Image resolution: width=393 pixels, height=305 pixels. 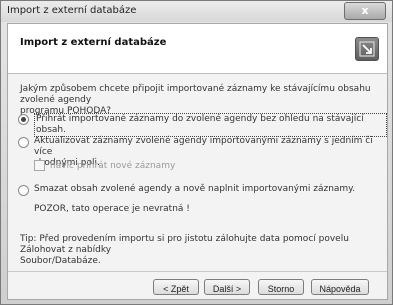 I want to click on button-area-divider, so click(x=197, y=271).